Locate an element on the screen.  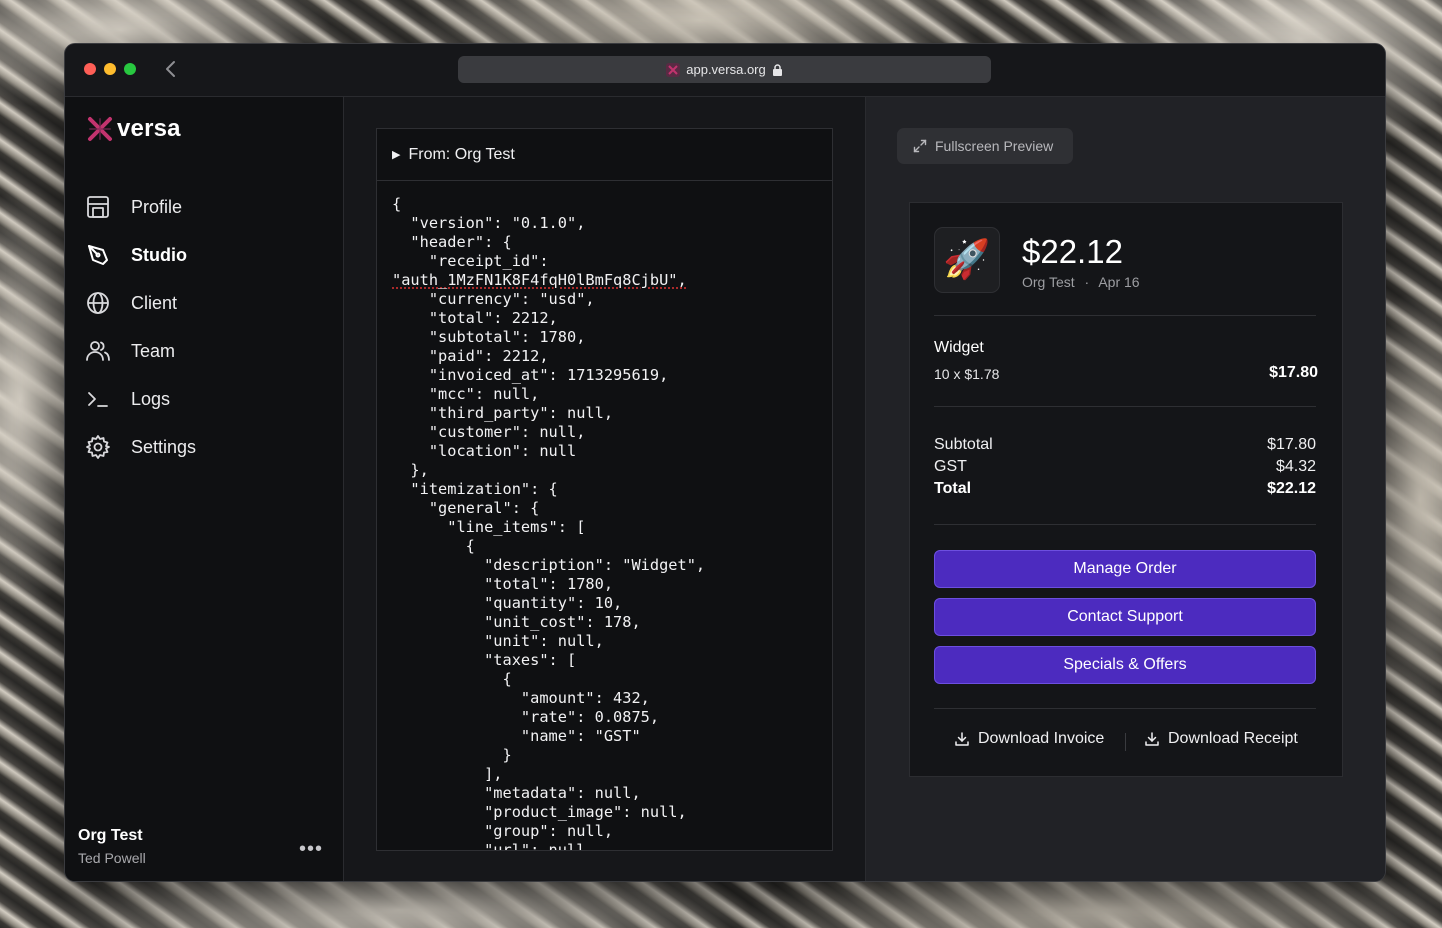
download-invoice-label: Download Invoice is located at coordinates (1041, 738).